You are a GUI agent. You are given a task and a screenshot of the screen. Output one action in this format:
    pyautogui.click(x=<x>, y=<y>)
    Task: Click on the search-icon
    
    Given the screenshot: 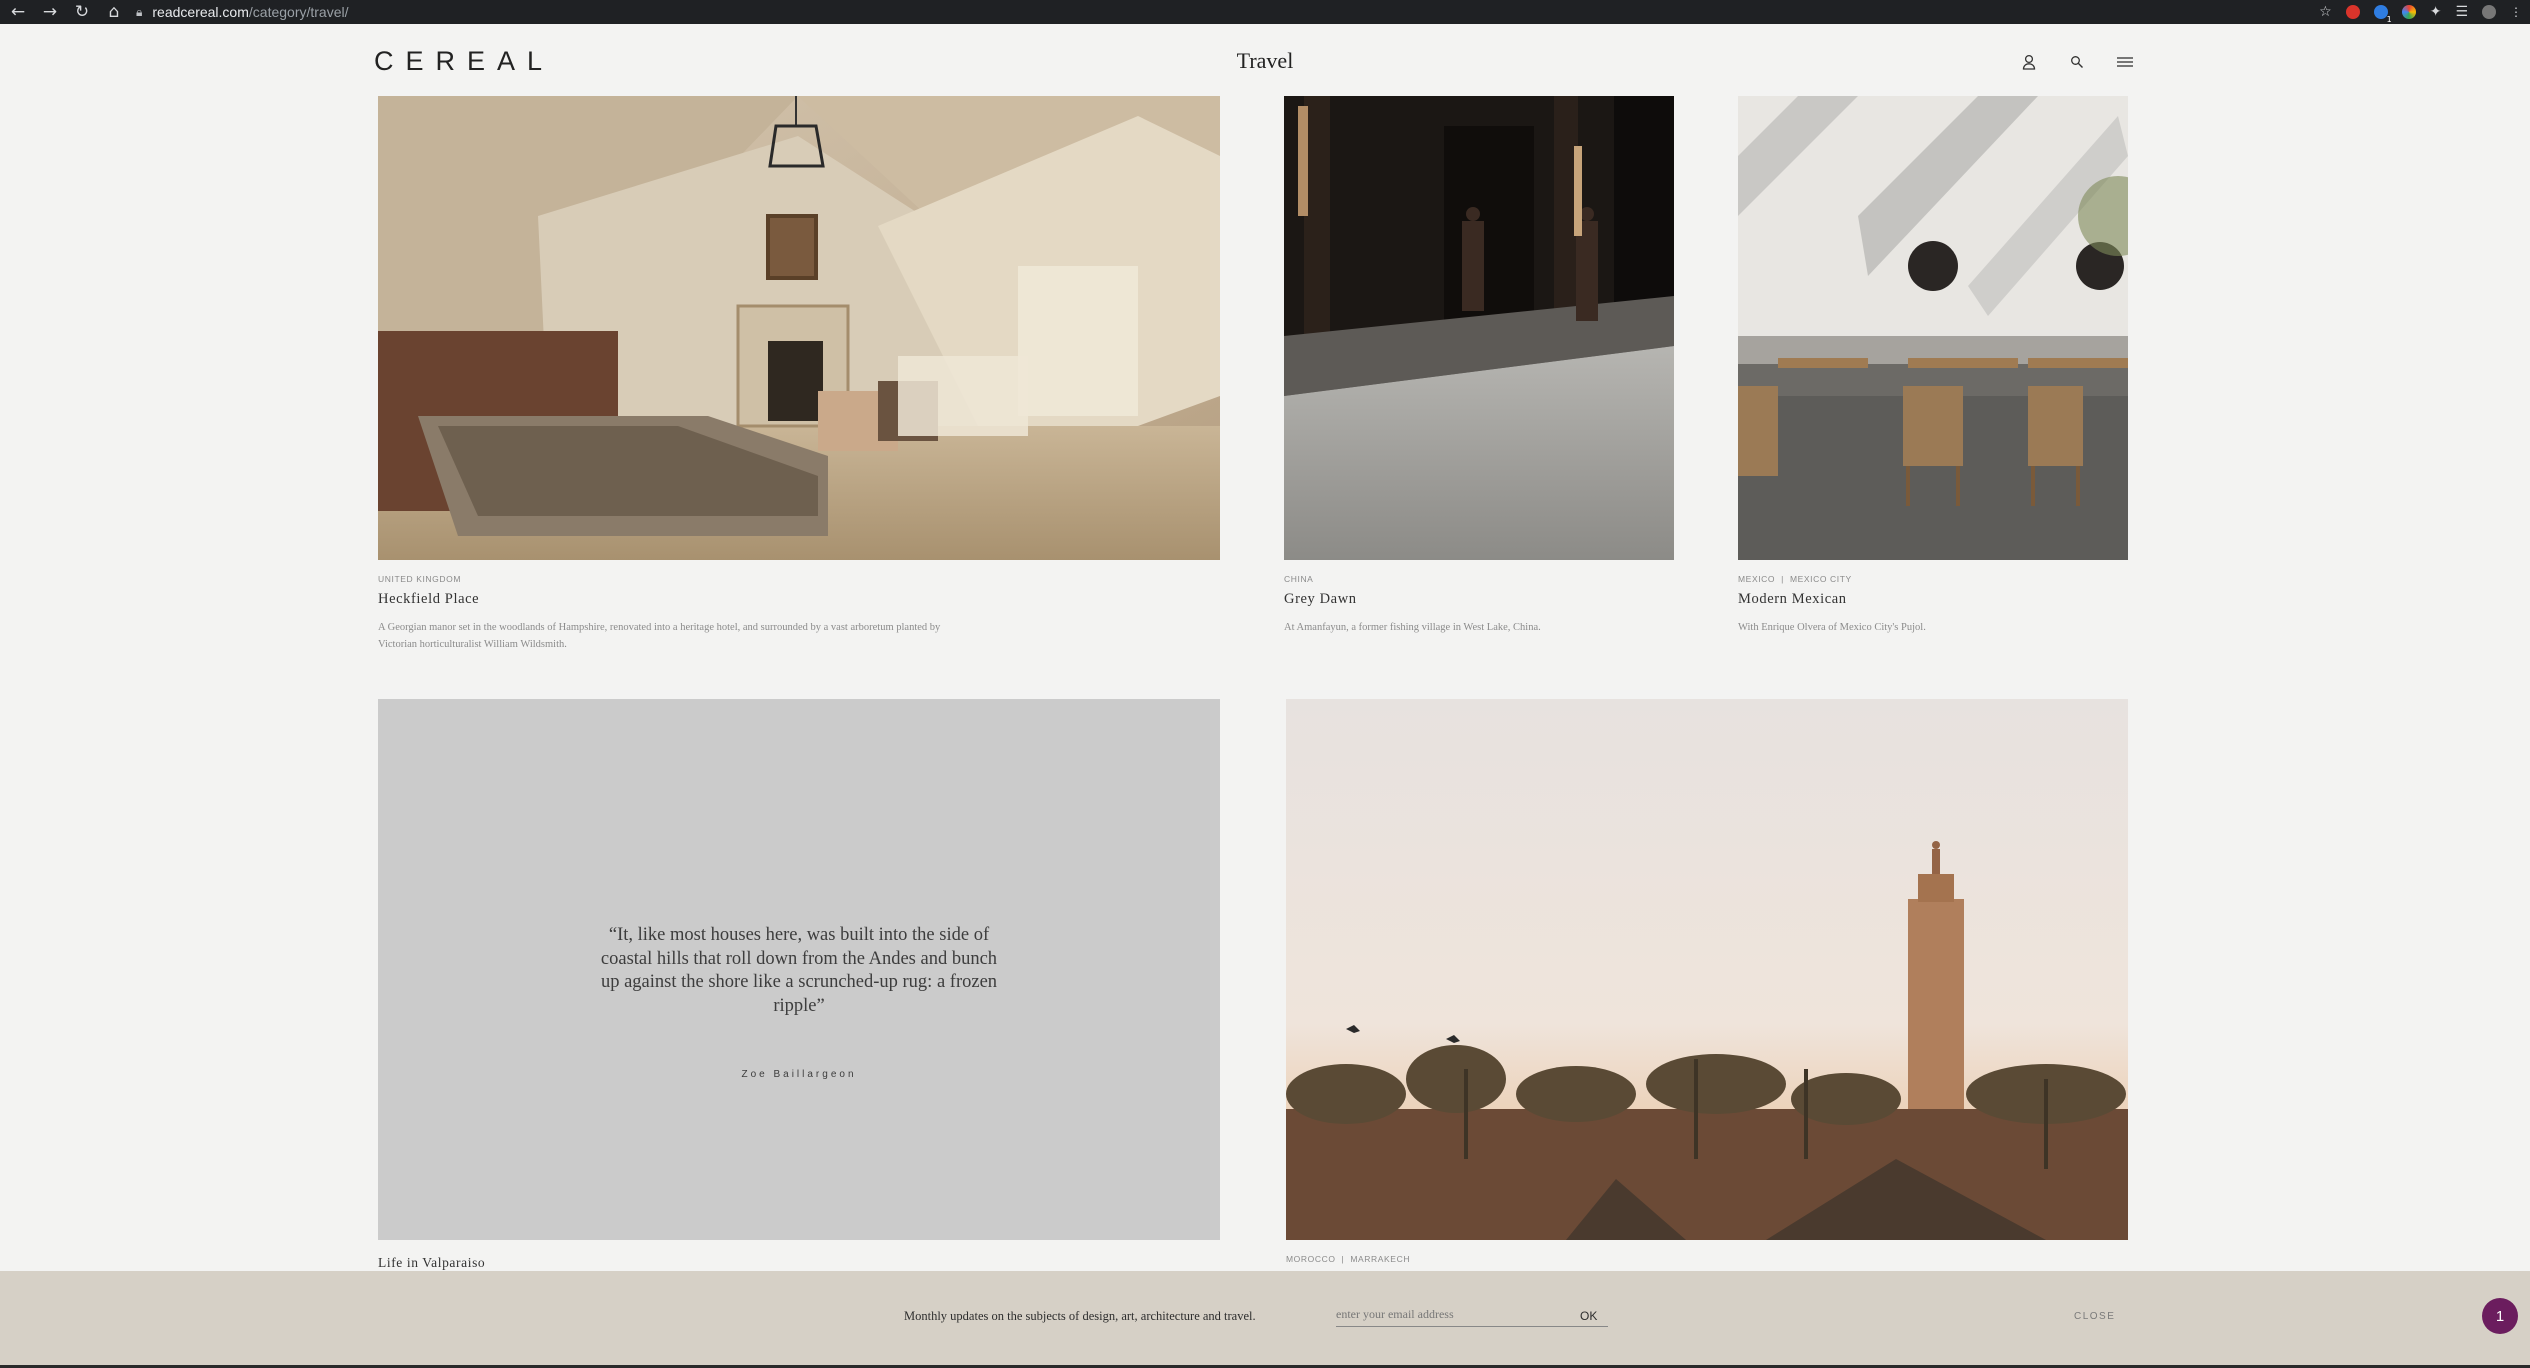 What is the action you would take?
    pyautogui.click(x=2077, y=62)
    